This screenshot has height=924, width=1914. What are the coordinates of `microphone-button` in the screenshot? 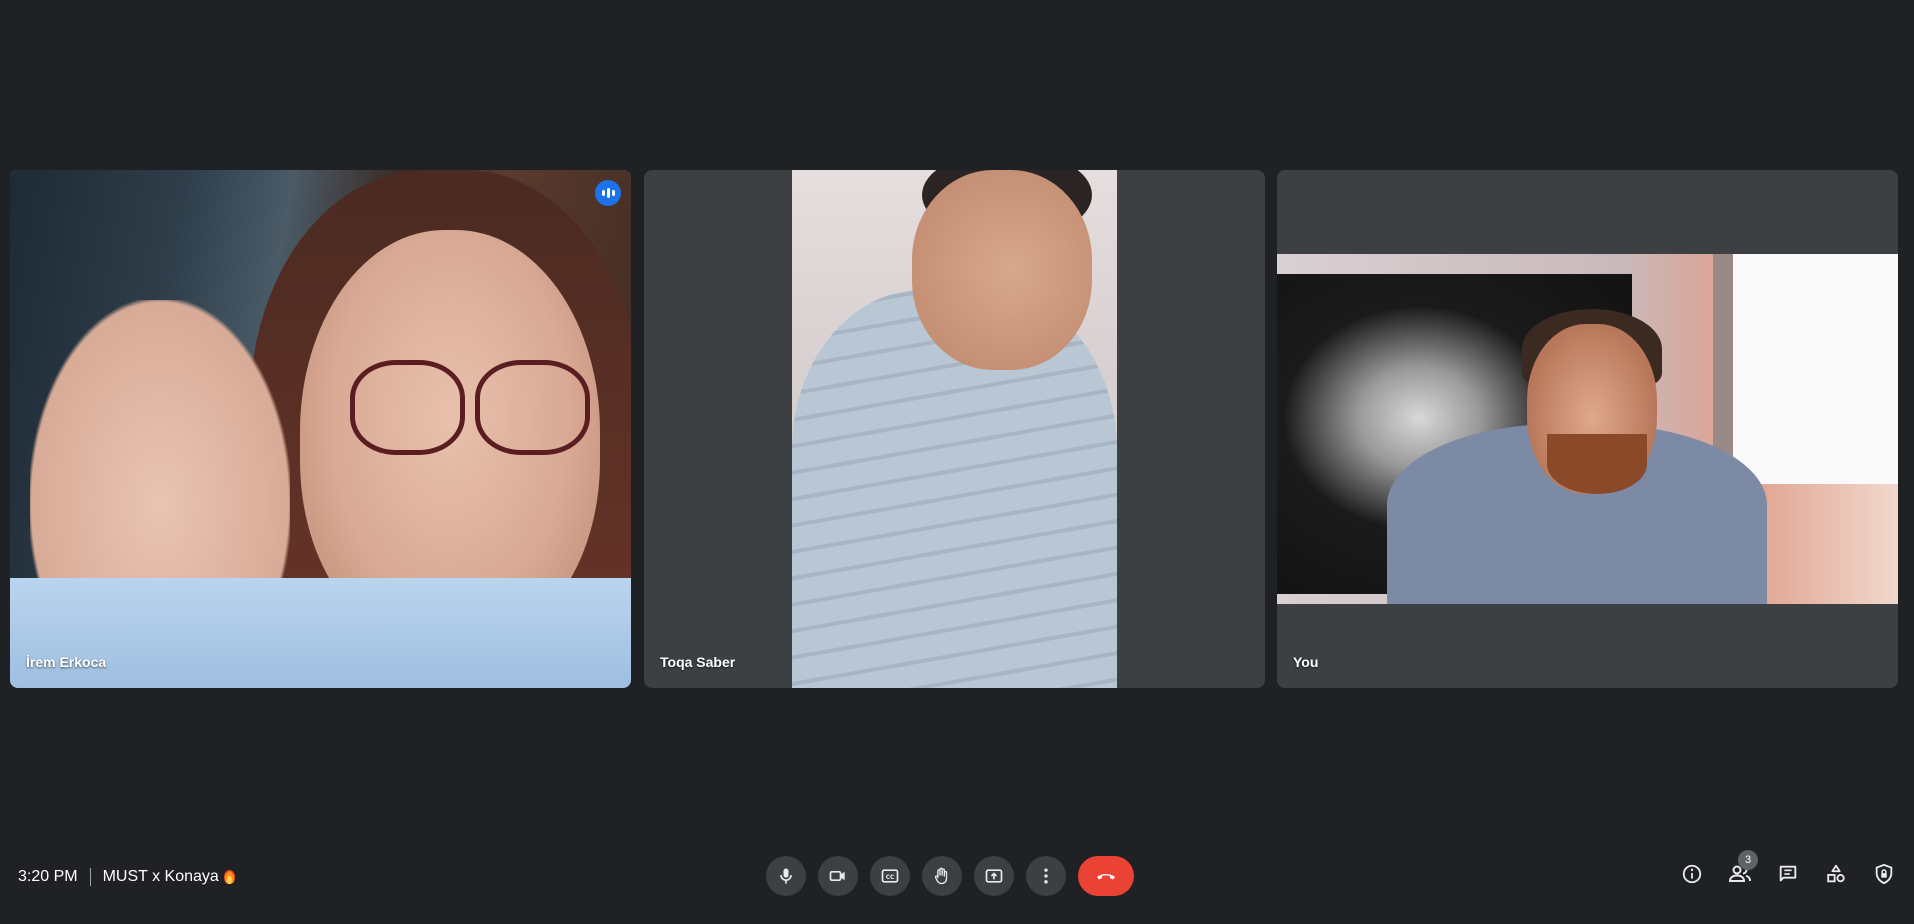 It's located at (786, 876).